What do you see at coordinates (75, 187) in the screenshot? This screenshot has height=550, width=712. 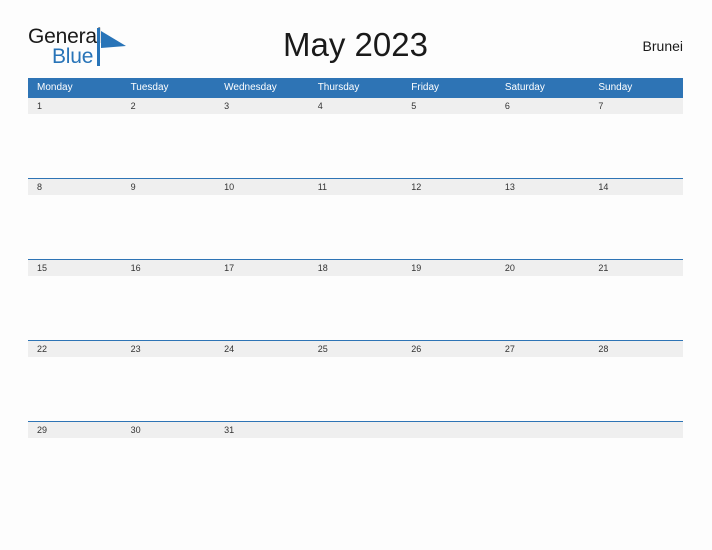 I see `date-cell: 8` at bounding box center [75, 187].